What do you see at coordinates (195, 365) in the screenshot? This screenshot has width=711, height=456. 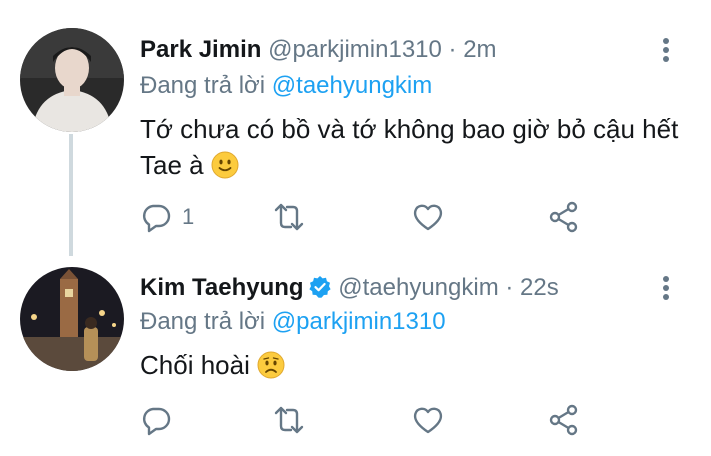 I see `tweet-text-content: Chối hoài` at bounding box center [195, 365].